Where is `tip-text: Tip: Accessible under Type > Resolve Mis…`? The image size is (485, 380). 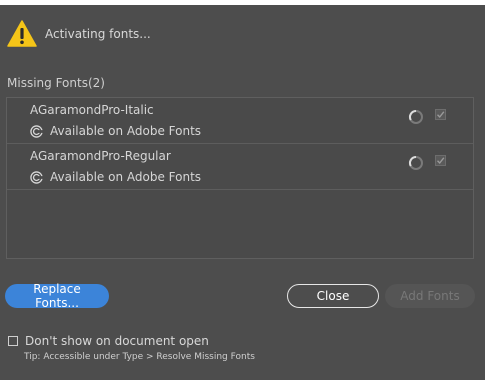 tip-text: Tip: Accessible under Type > Resolve Mis… is located at coordinates (139, 357).